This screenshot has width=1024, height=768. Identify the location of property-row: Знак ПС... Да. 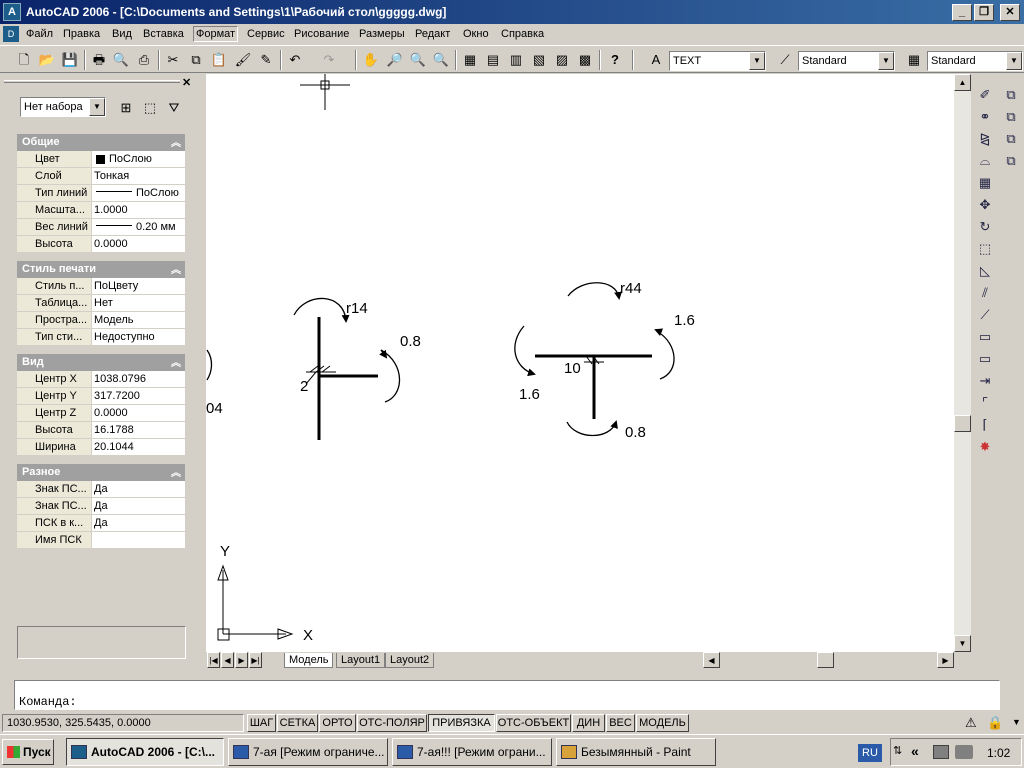
(101, 506).